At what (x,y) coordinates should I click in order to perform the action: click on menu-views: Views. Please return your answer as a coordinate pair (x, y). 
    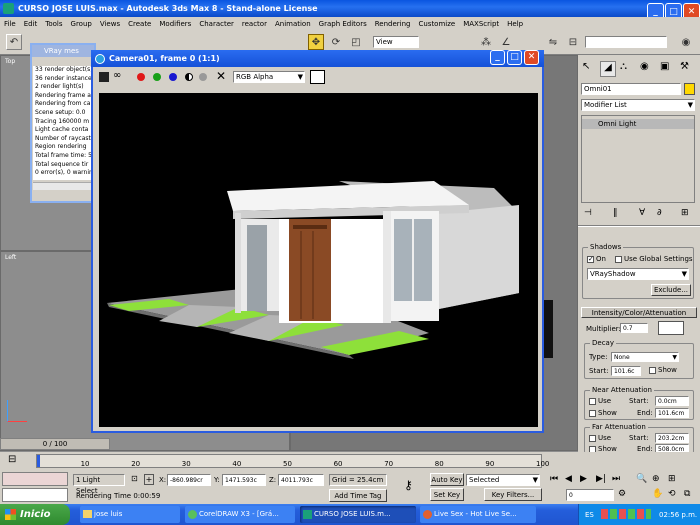
    Looking at the image, I should click on (110, 24).